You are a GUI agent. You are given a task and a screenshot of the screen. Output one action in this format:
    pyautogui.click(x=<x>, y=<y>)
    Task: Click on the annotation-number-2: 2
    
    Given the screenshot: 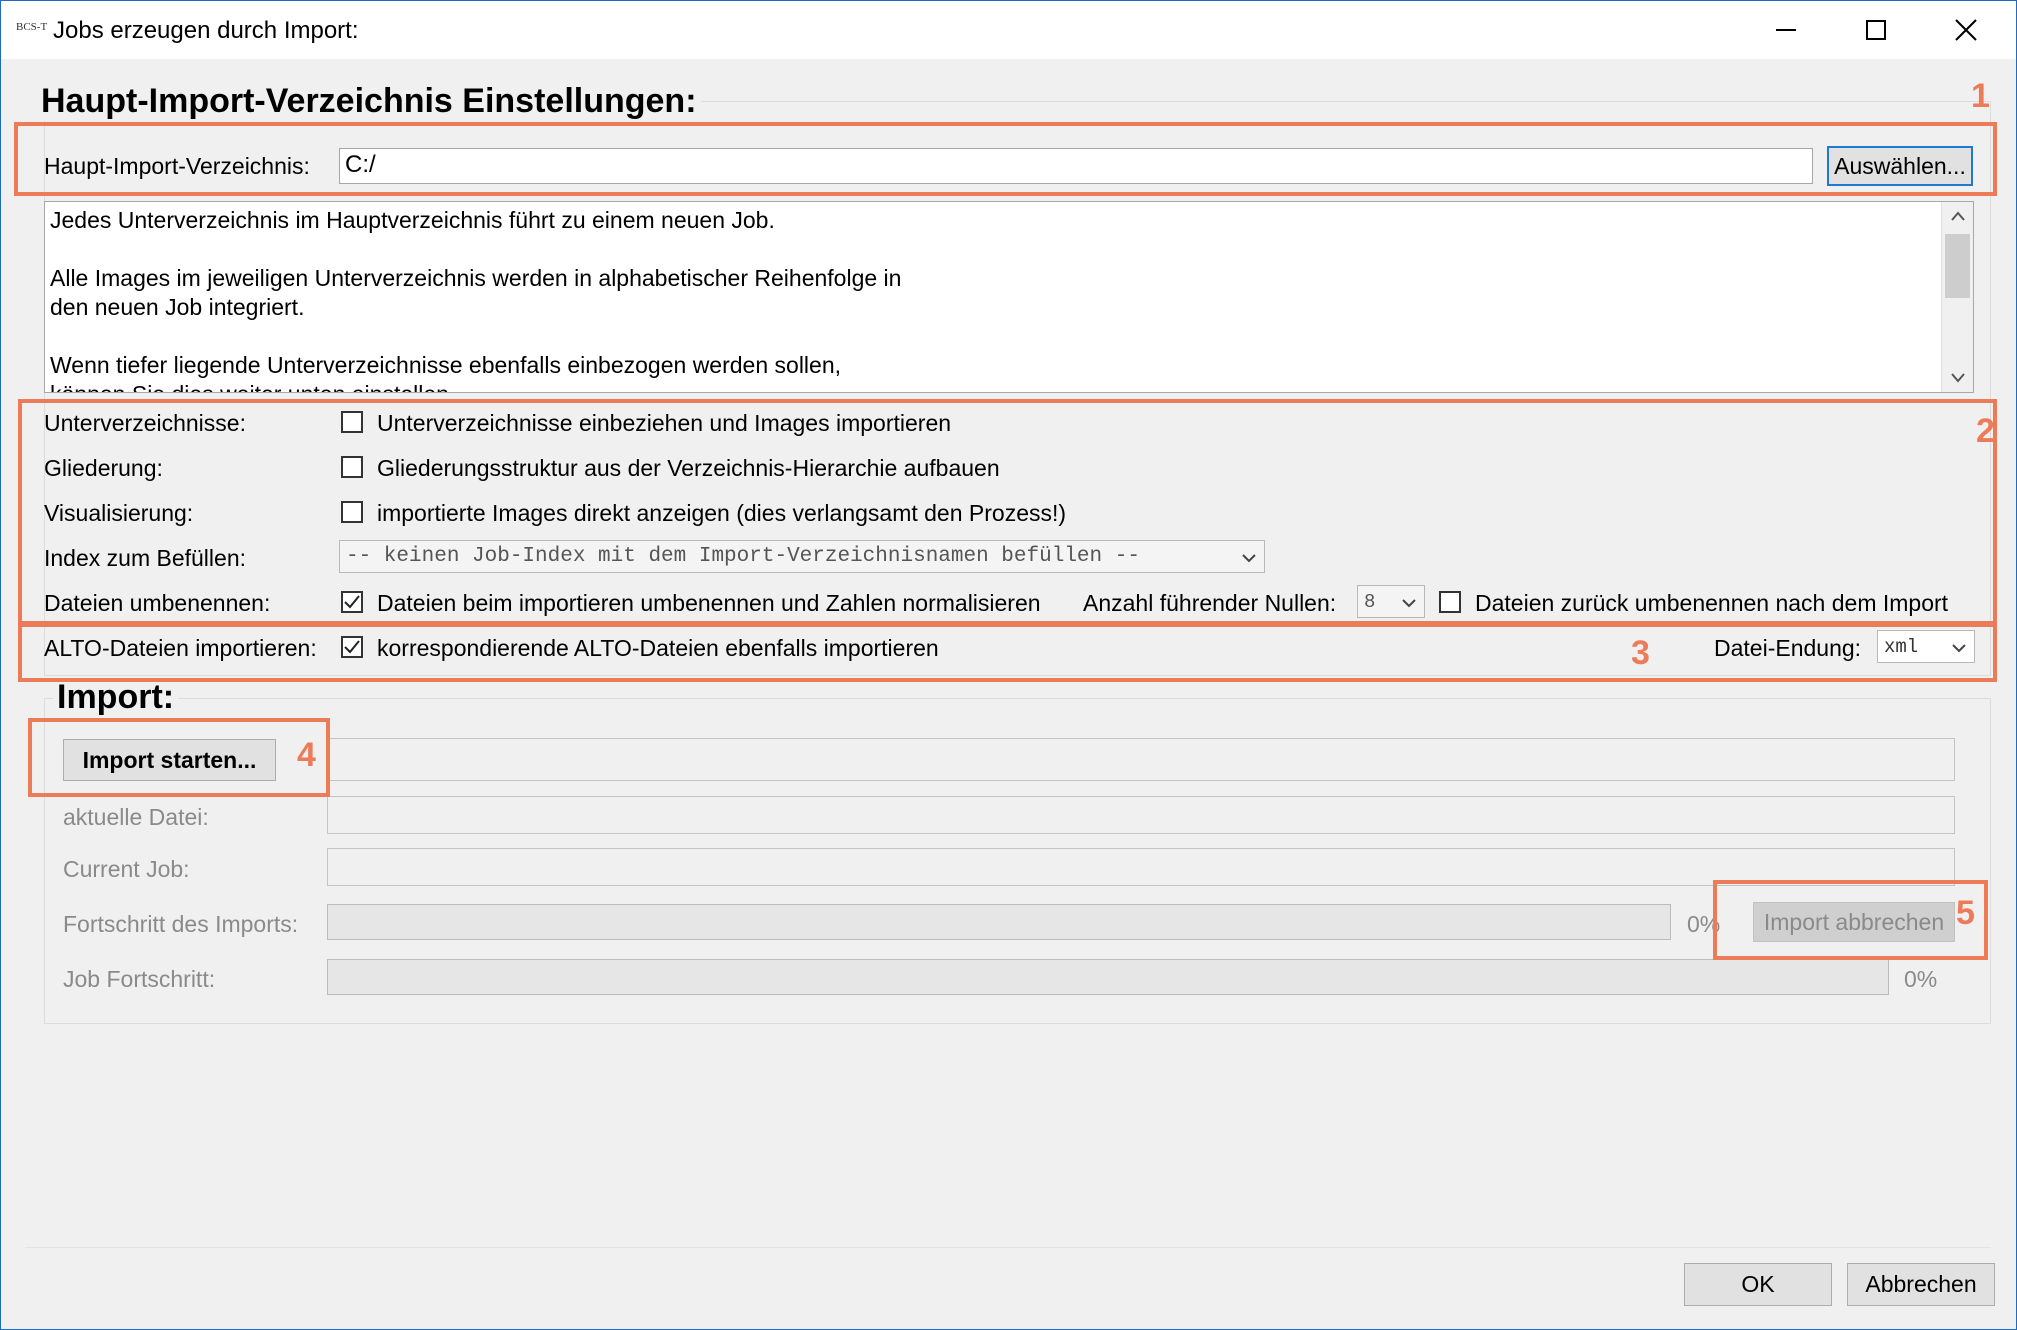 What is the action you would take?
    pyautogui.click(x=1985, y=431)
    